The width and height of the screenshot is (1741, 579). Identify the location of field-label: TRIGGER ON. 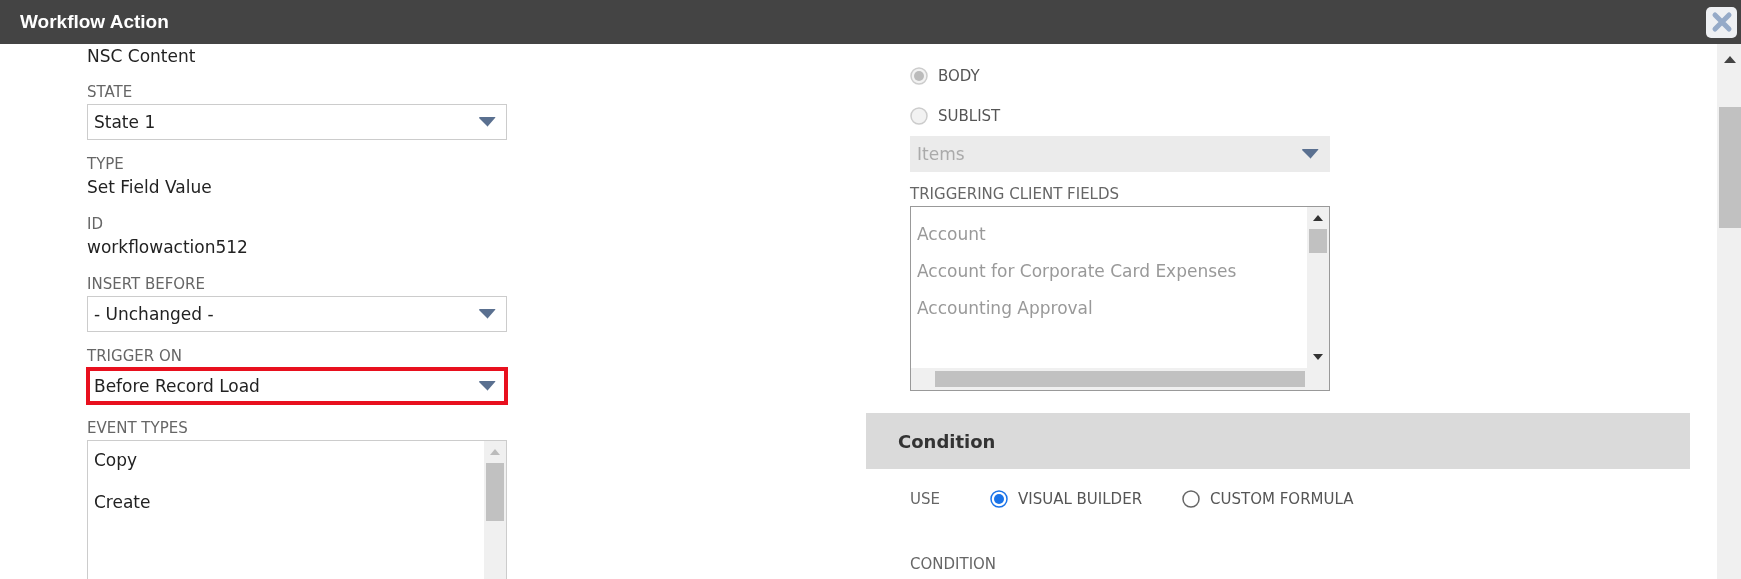
(135, 356).